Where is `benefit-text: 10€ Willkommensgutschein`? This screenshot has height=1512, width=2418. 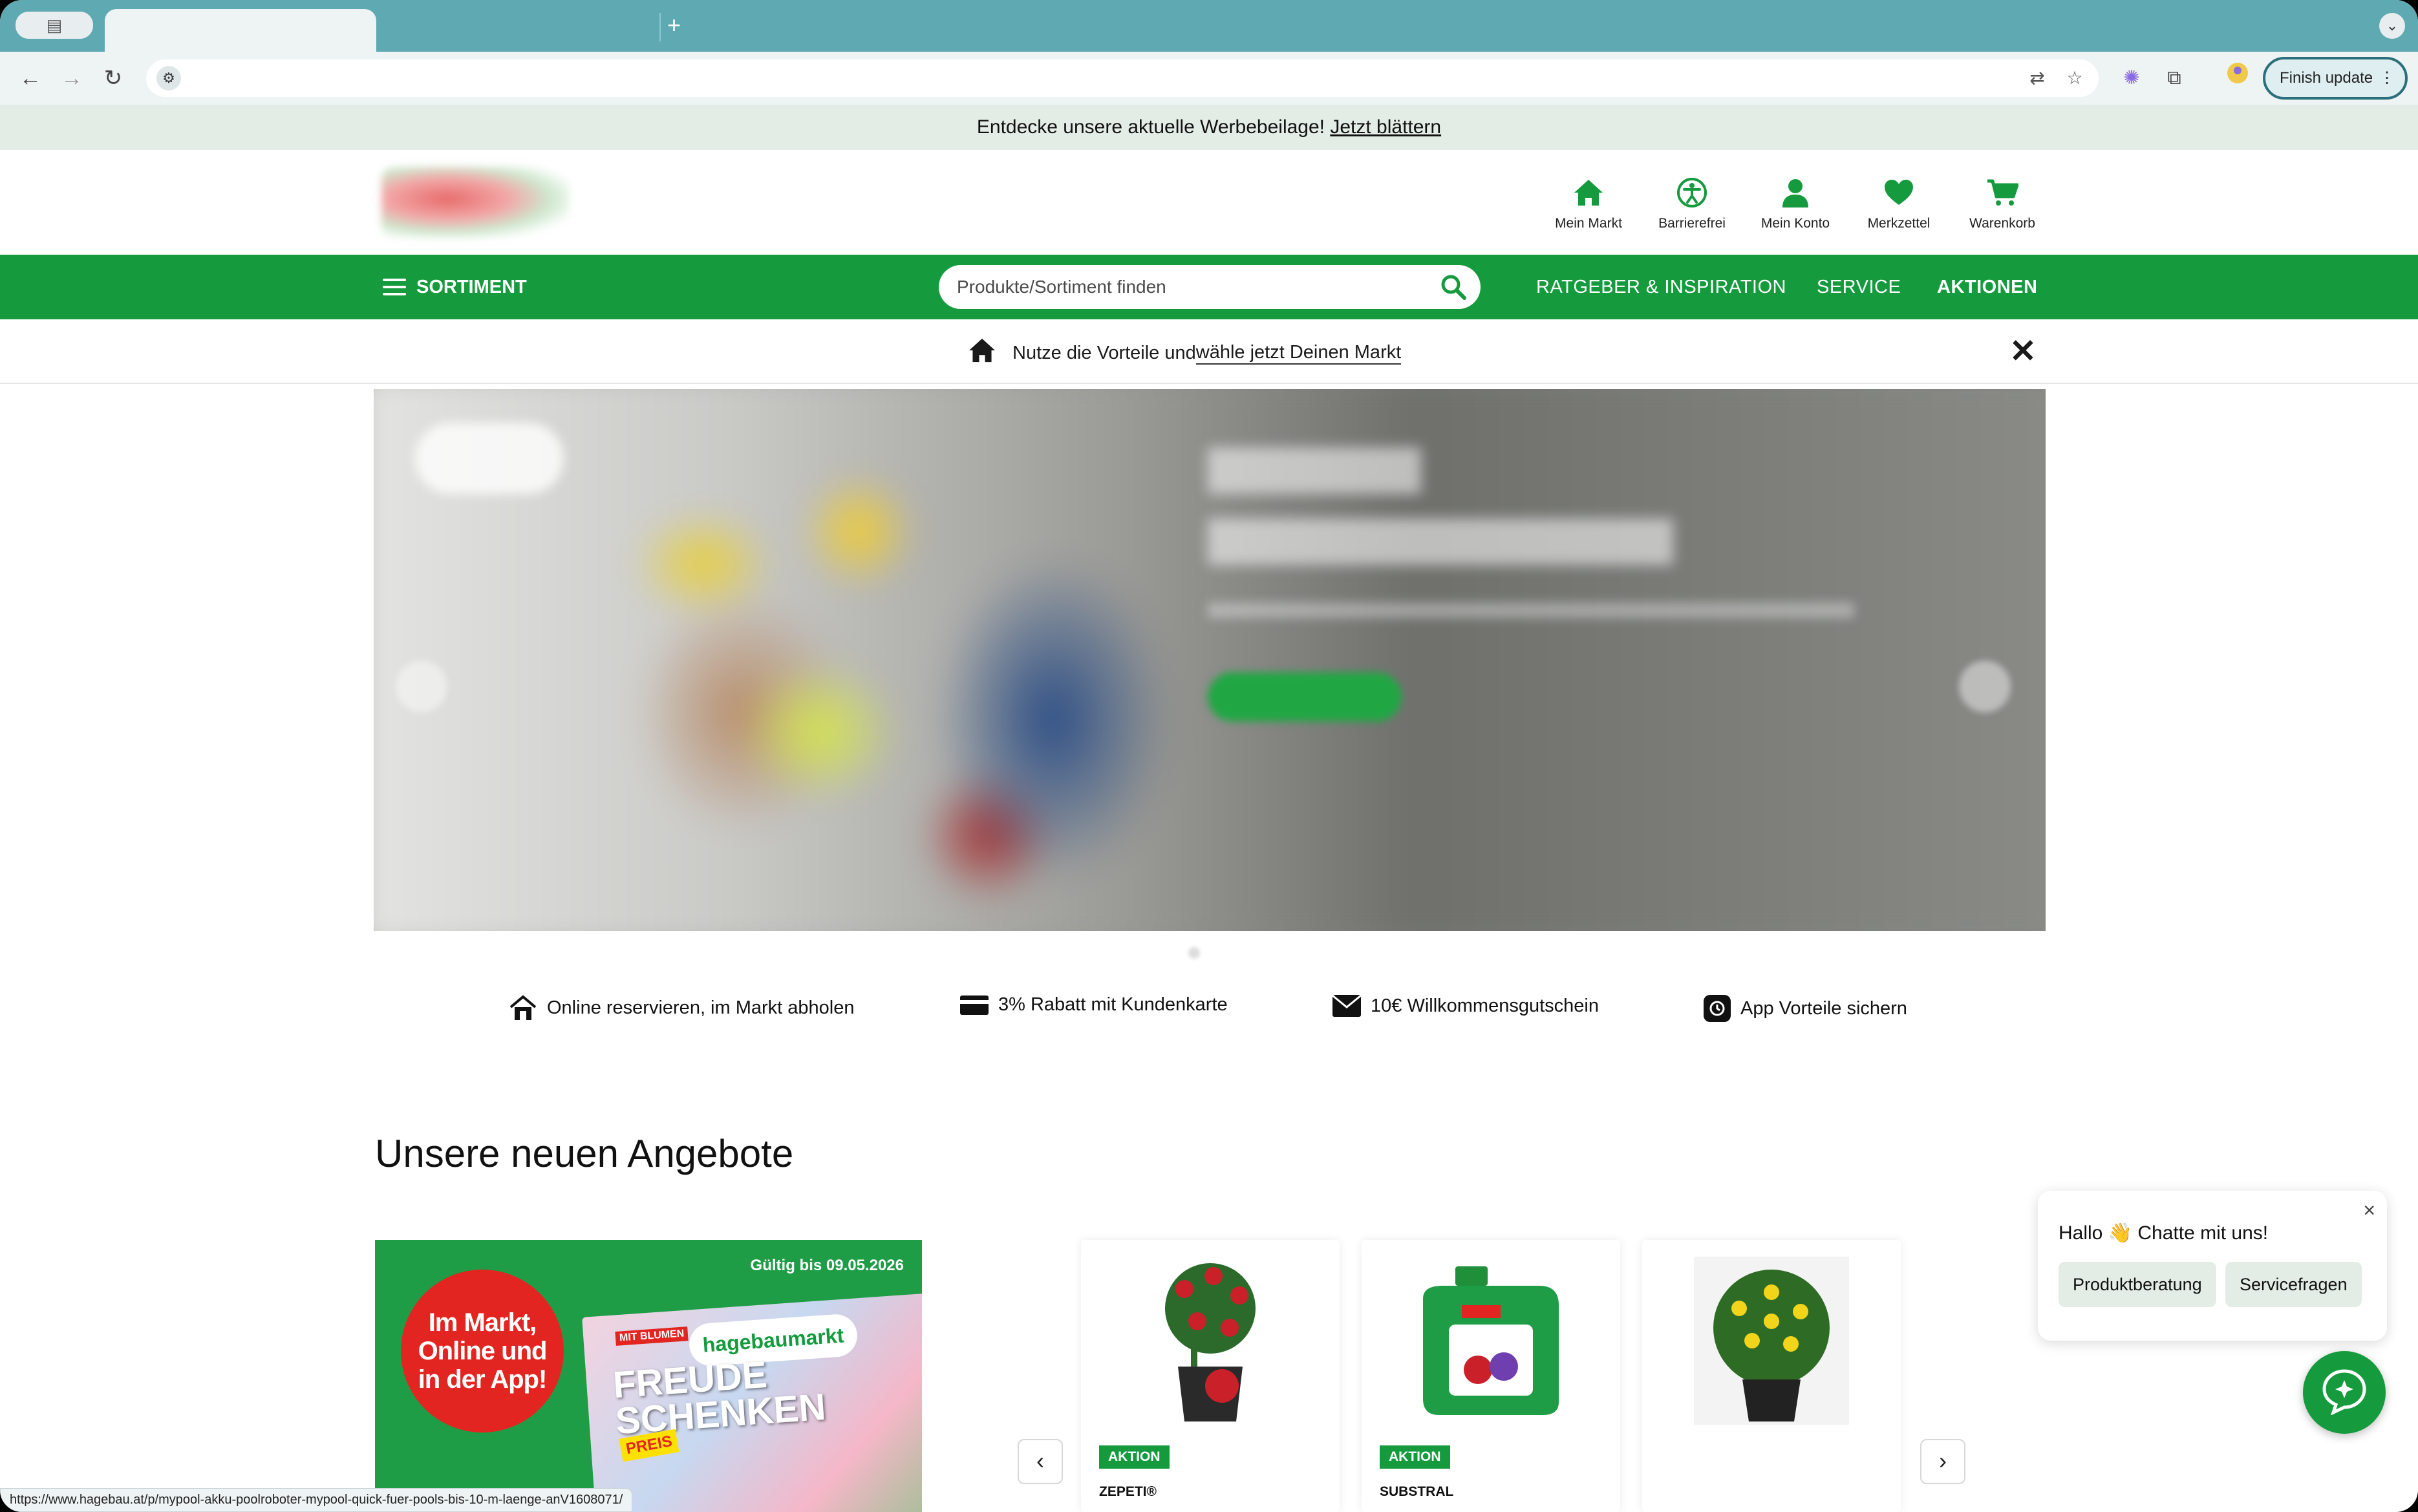
benefit-text: 10€ Willkommensgutschein is located at coordinates (1485, 1005).